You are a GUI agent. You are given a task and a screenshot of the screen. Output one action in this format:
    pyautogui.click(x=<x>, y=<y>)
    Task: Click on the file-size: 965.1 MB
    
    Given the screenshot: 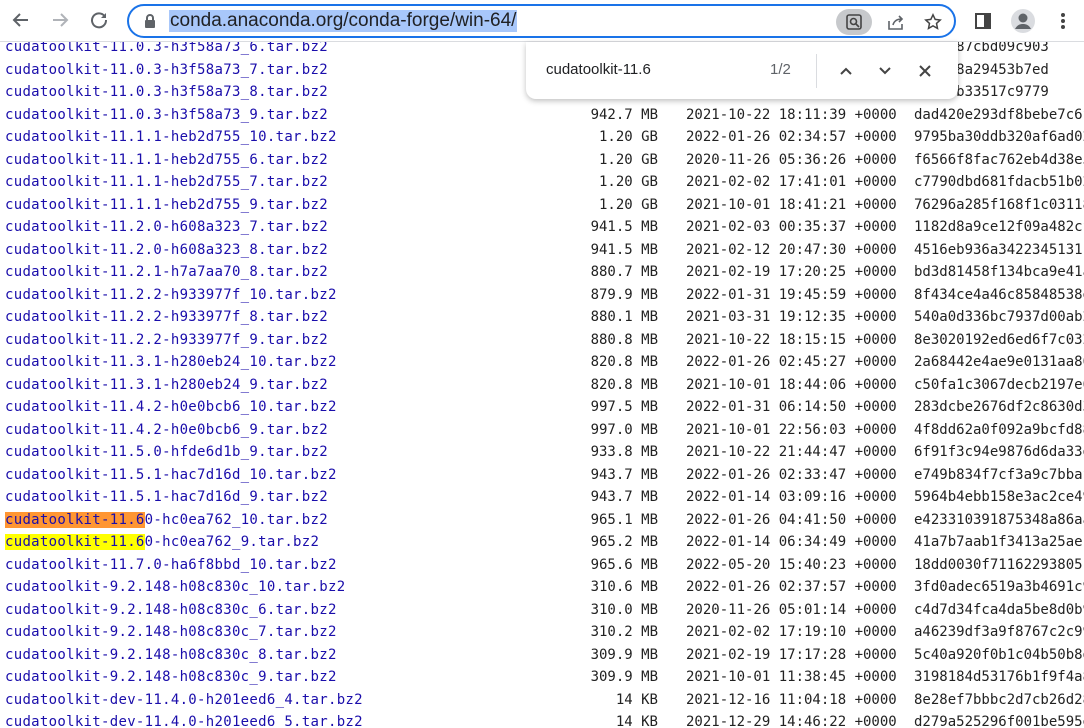 What is the action you would take?
    pyautogui.click(x=624, y=519)
    